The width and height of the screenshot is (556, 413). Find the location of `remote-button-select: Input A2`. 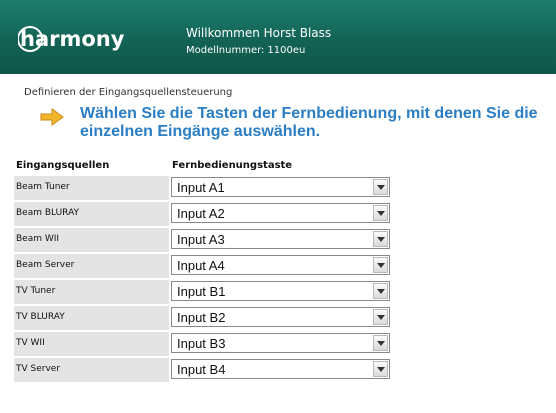

remote-button-select: Input A2 is located at coordinates (280, 213).